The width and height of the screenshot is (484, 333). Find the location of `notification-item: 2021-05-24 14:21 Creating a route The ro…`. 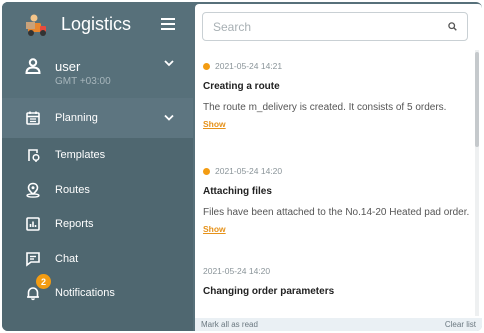

notification-item: 2021-05-24 14:21 Creating a route The ro… is located at coordinates (337, 96).